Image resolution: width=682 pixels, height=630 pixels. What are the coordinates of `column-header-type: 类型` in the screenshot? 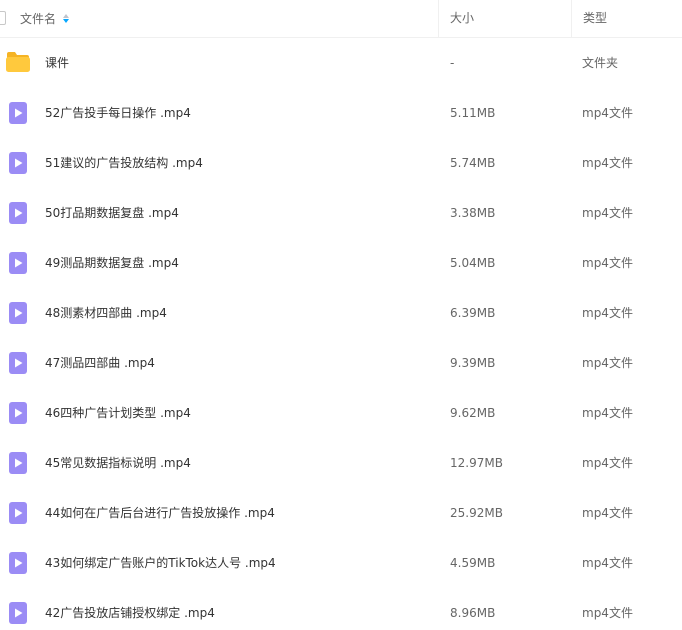 It's located at (626, 18).